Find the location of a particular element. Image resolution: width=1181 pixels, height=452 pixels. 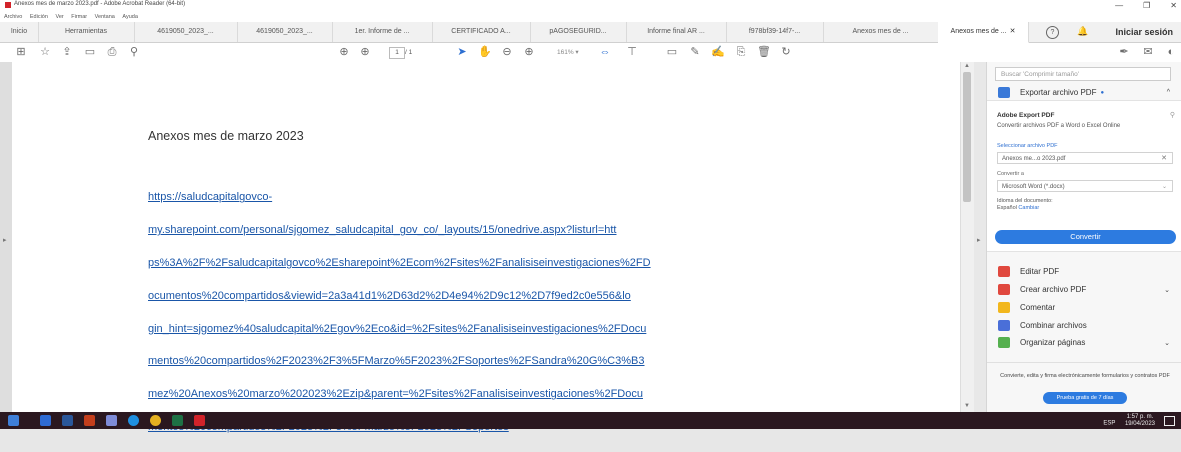

change-language-link: Cambiar is located at coordinates (1028, 208).